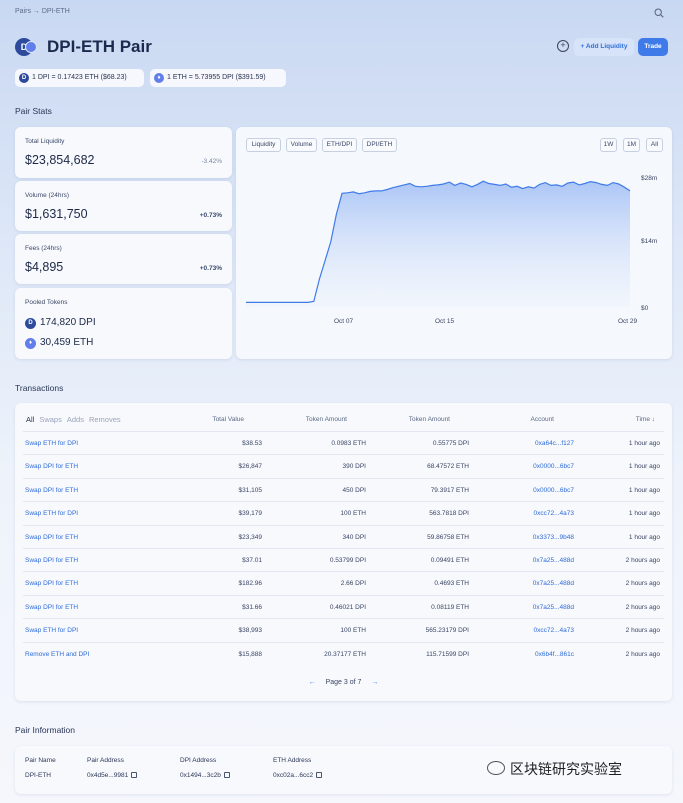  I want to click on header-token-amount-1: Token Amount, so click(326, 419).